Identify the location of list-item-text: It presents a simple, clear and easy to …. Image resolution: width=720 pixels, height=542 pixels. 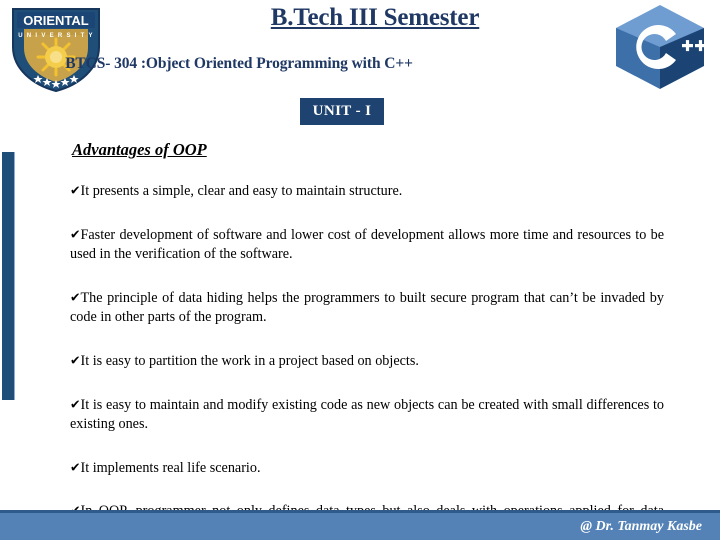
(241, 191).